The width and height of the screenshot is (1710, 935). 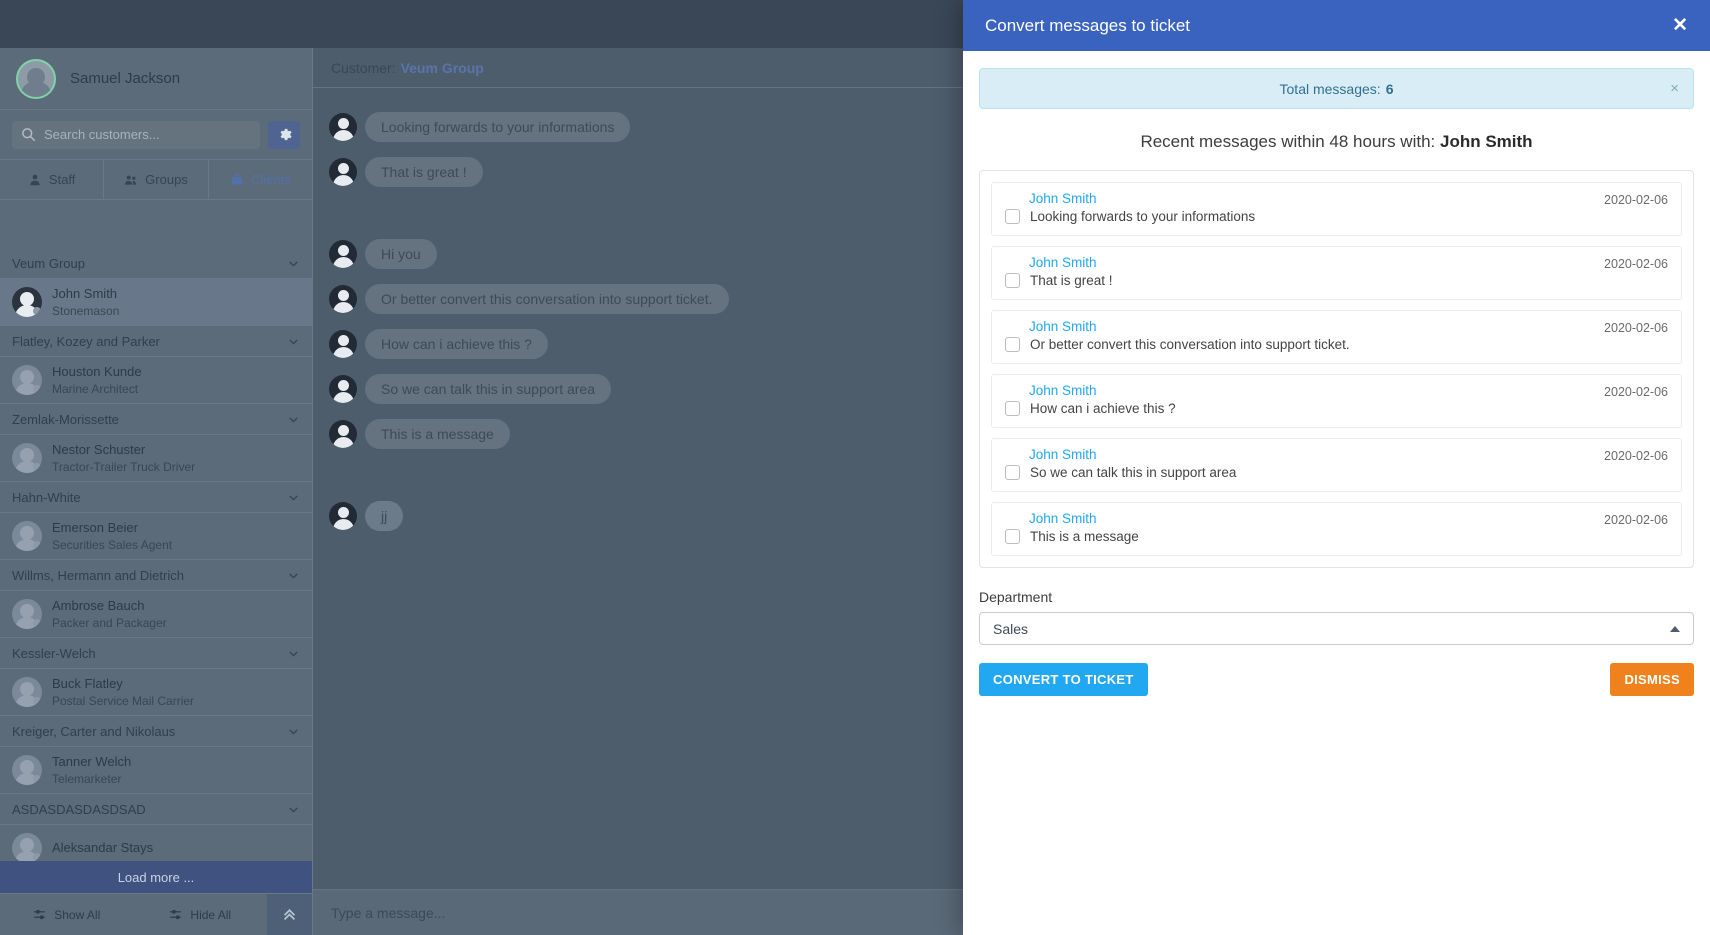 What do you see at coordinates (112, 544) in the screenshot?
I see `contact-role: Securities Sales Agent` at bounding box center [112, 544].